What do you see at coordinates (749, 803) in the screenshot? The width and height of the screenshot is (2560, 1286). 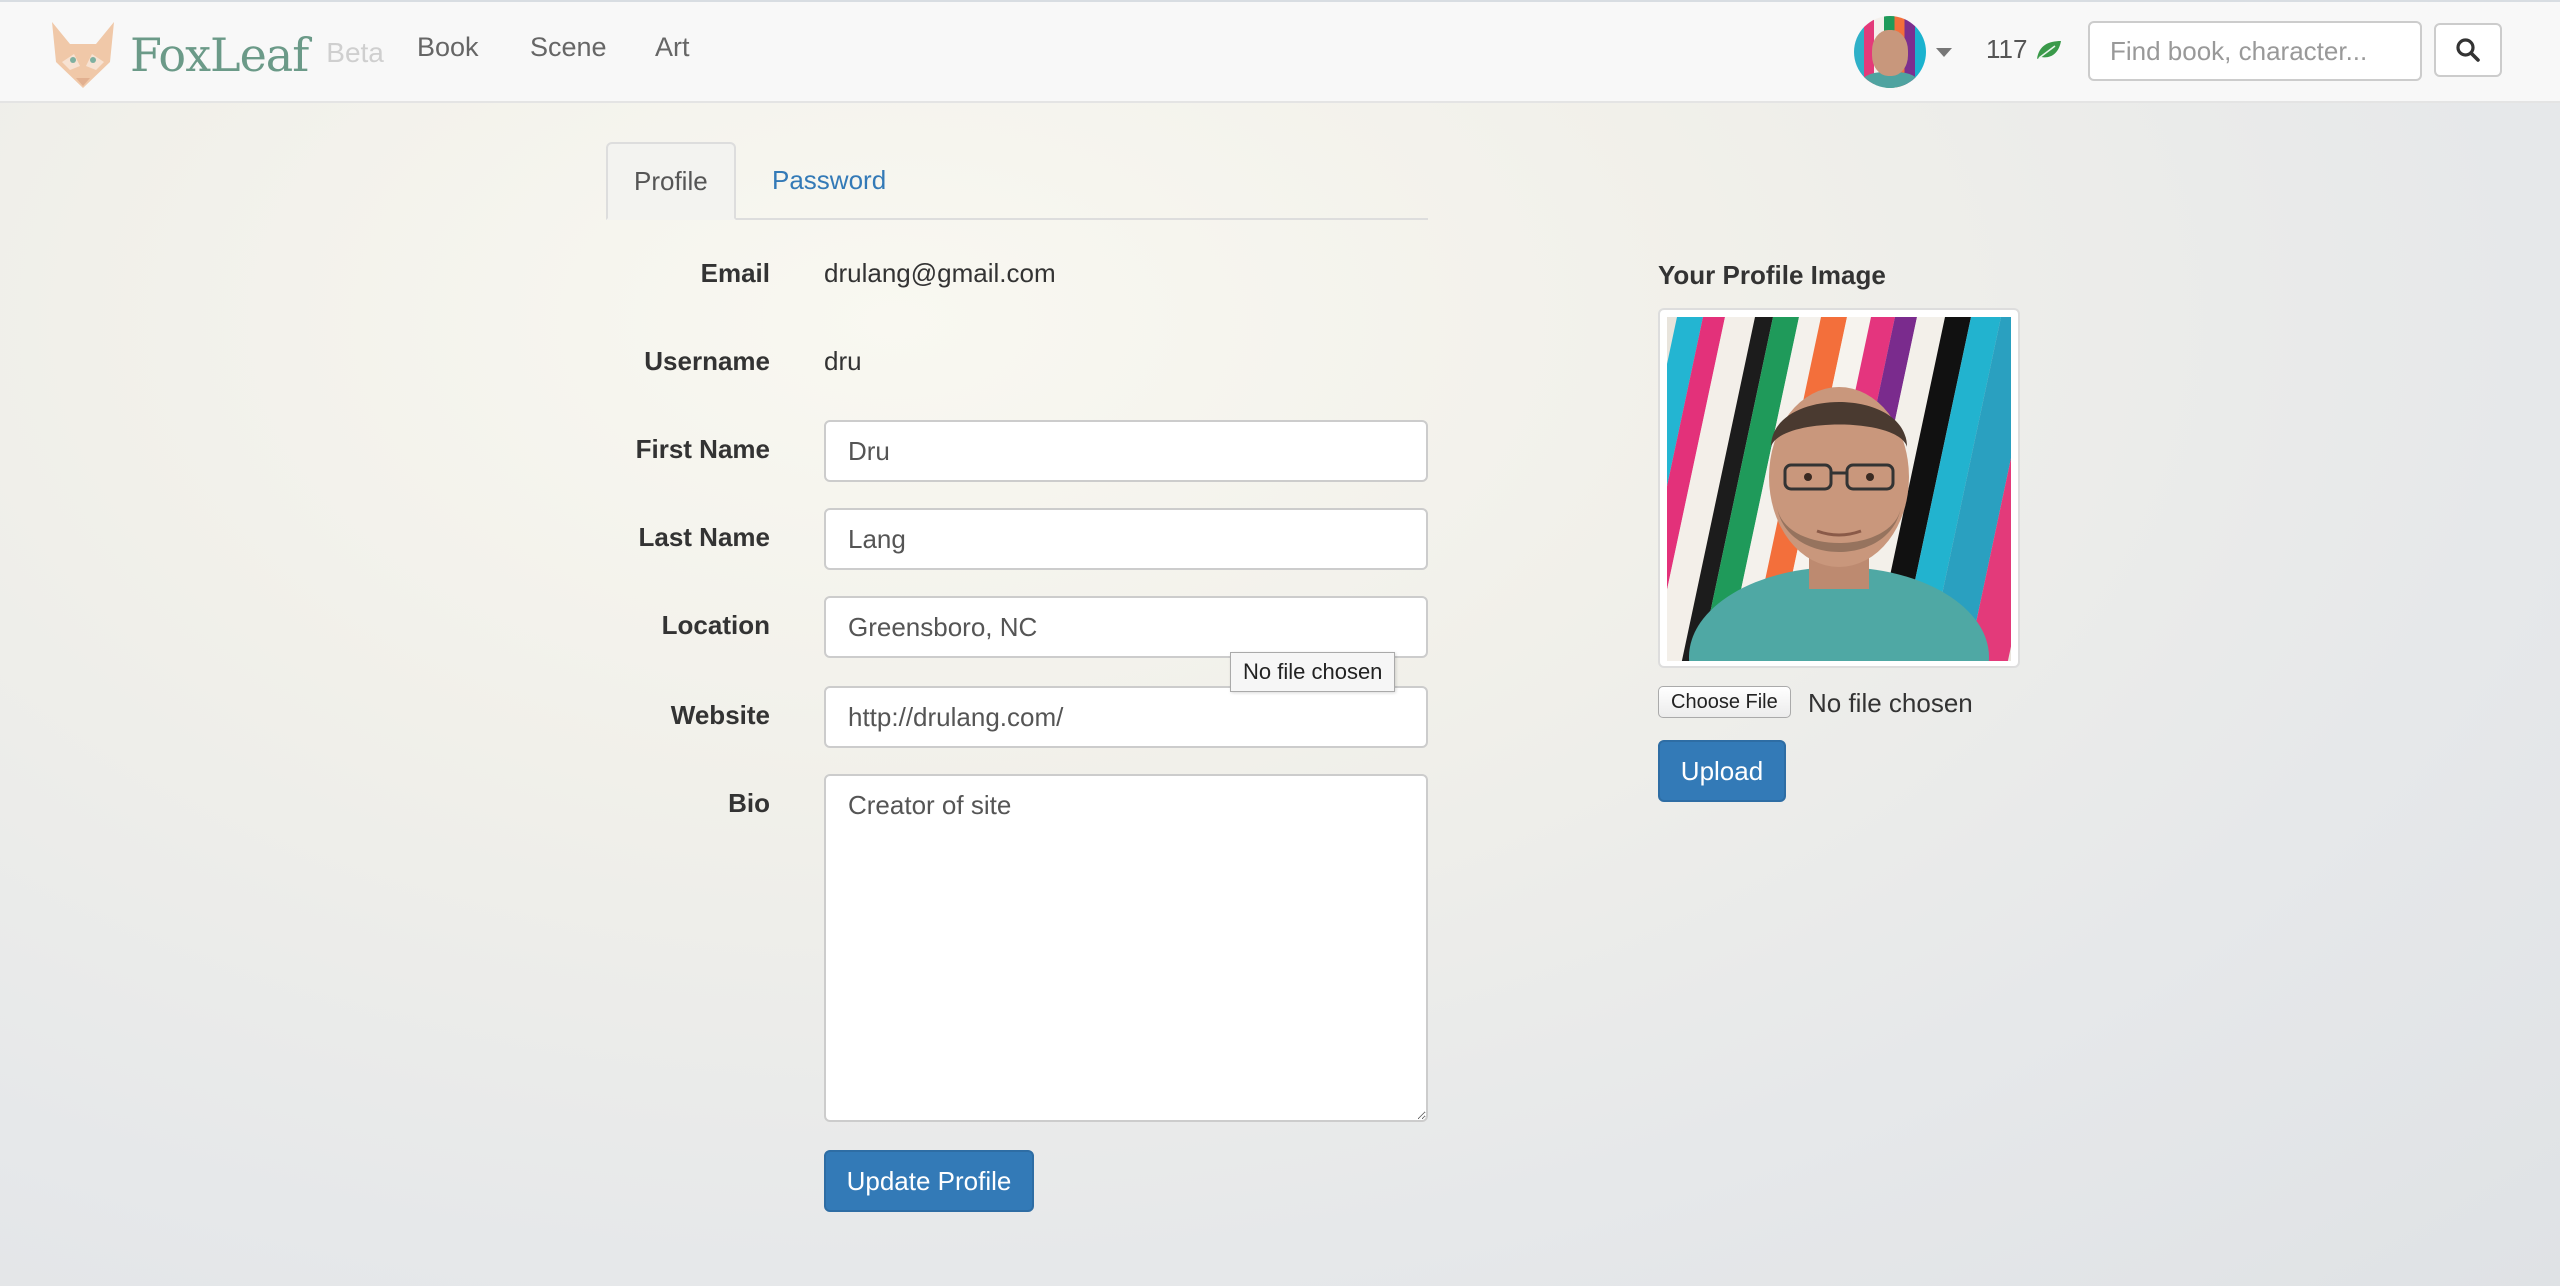 I see `bio-label: Bio` at bounding box center [749, 803].